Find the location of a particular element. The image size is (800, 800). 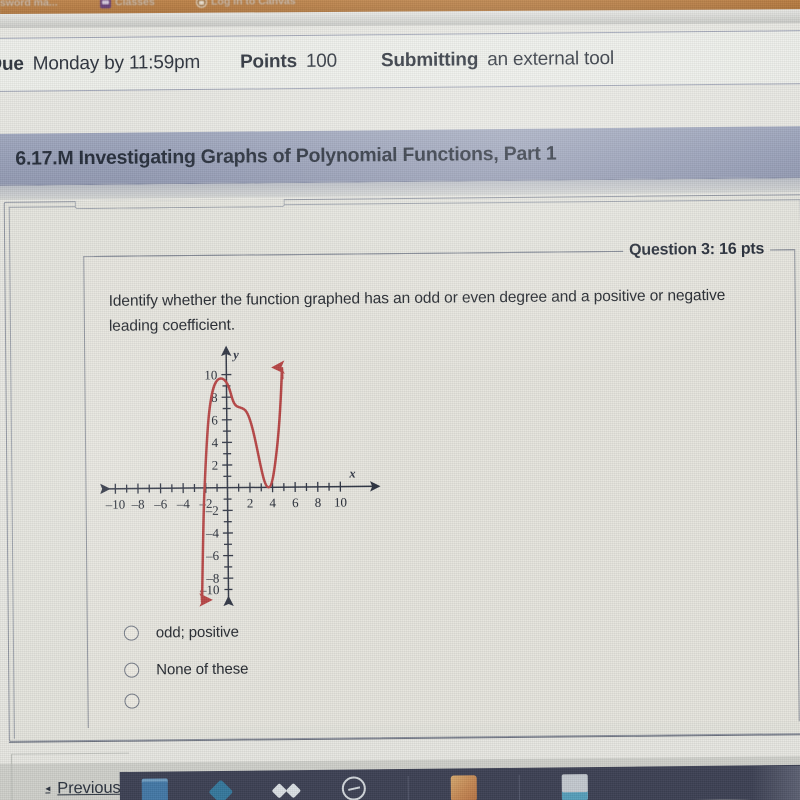

answer-option-label: odd; positive is located at coordinates (197, 632).